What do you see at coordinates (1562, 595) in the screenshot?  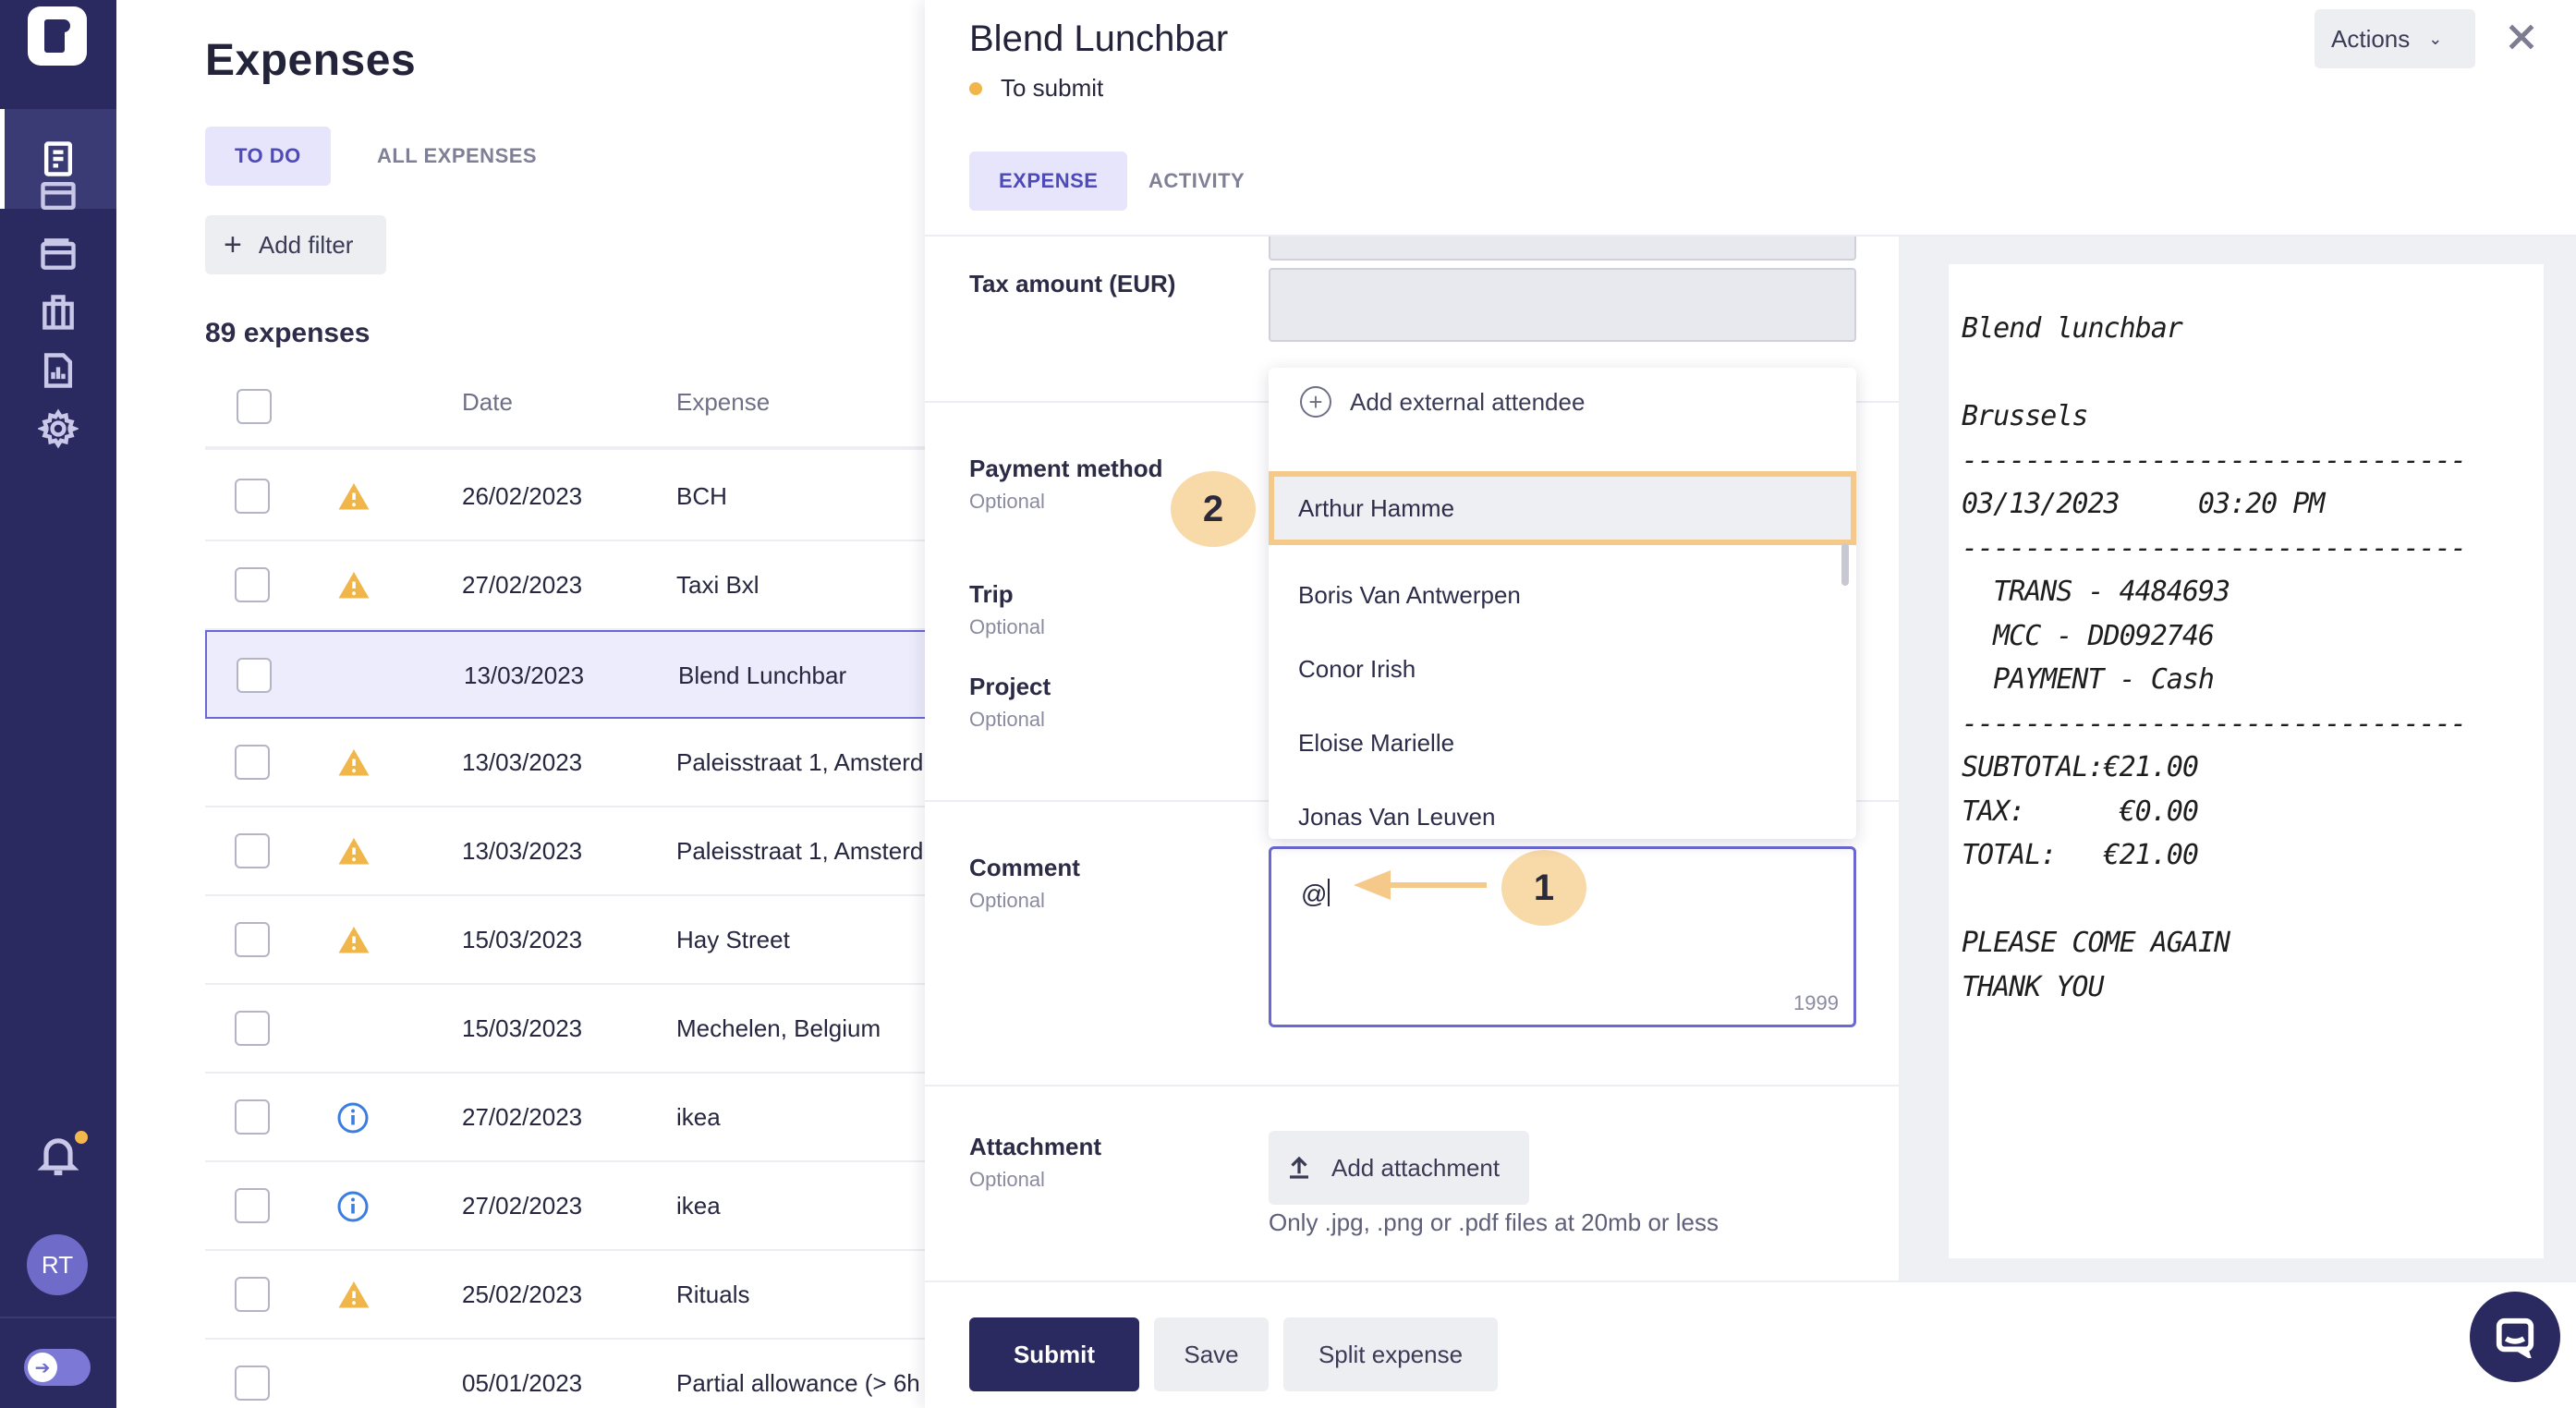 I see `attendee-option: Boris Van Antwerpen` at bounding box center [1562, 595].